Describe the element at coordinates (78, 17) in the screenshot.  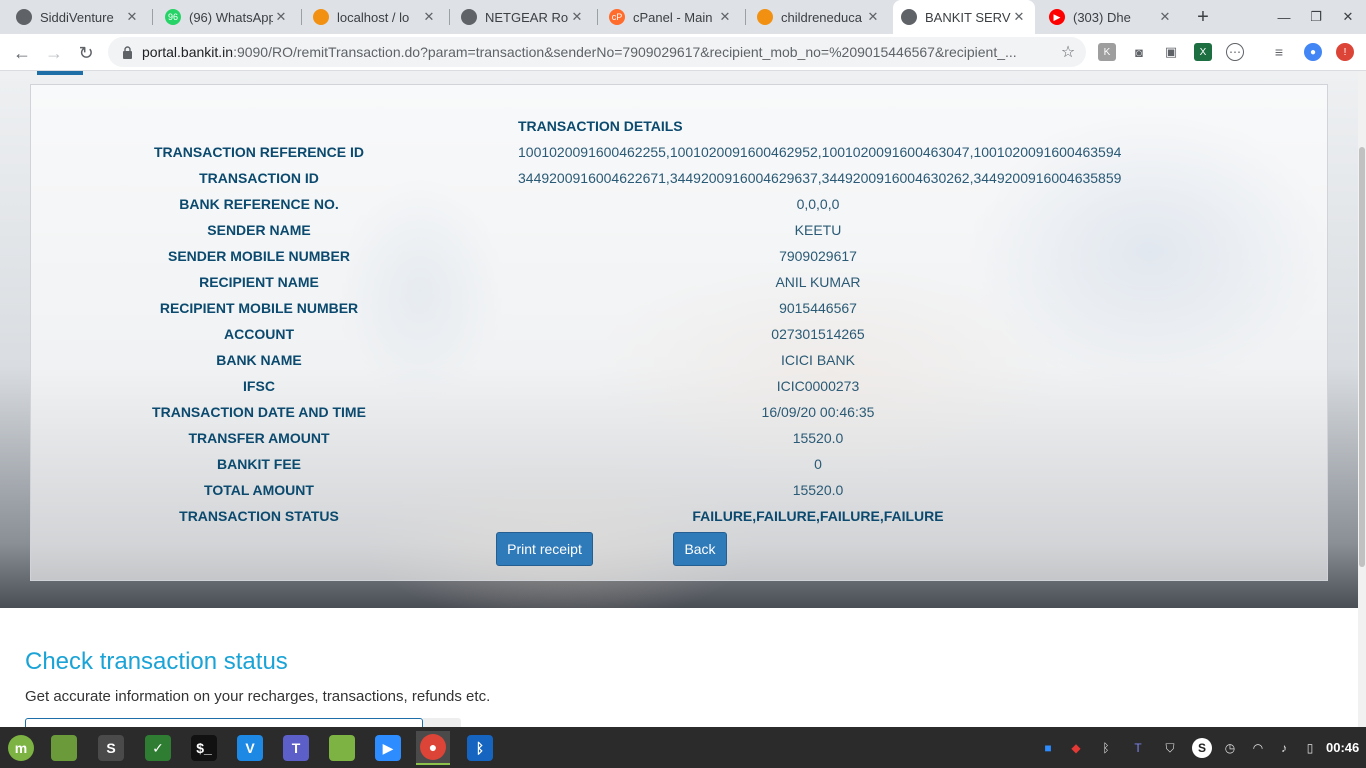
I see `browser-tab: SiddiVenture ✕` at that location.